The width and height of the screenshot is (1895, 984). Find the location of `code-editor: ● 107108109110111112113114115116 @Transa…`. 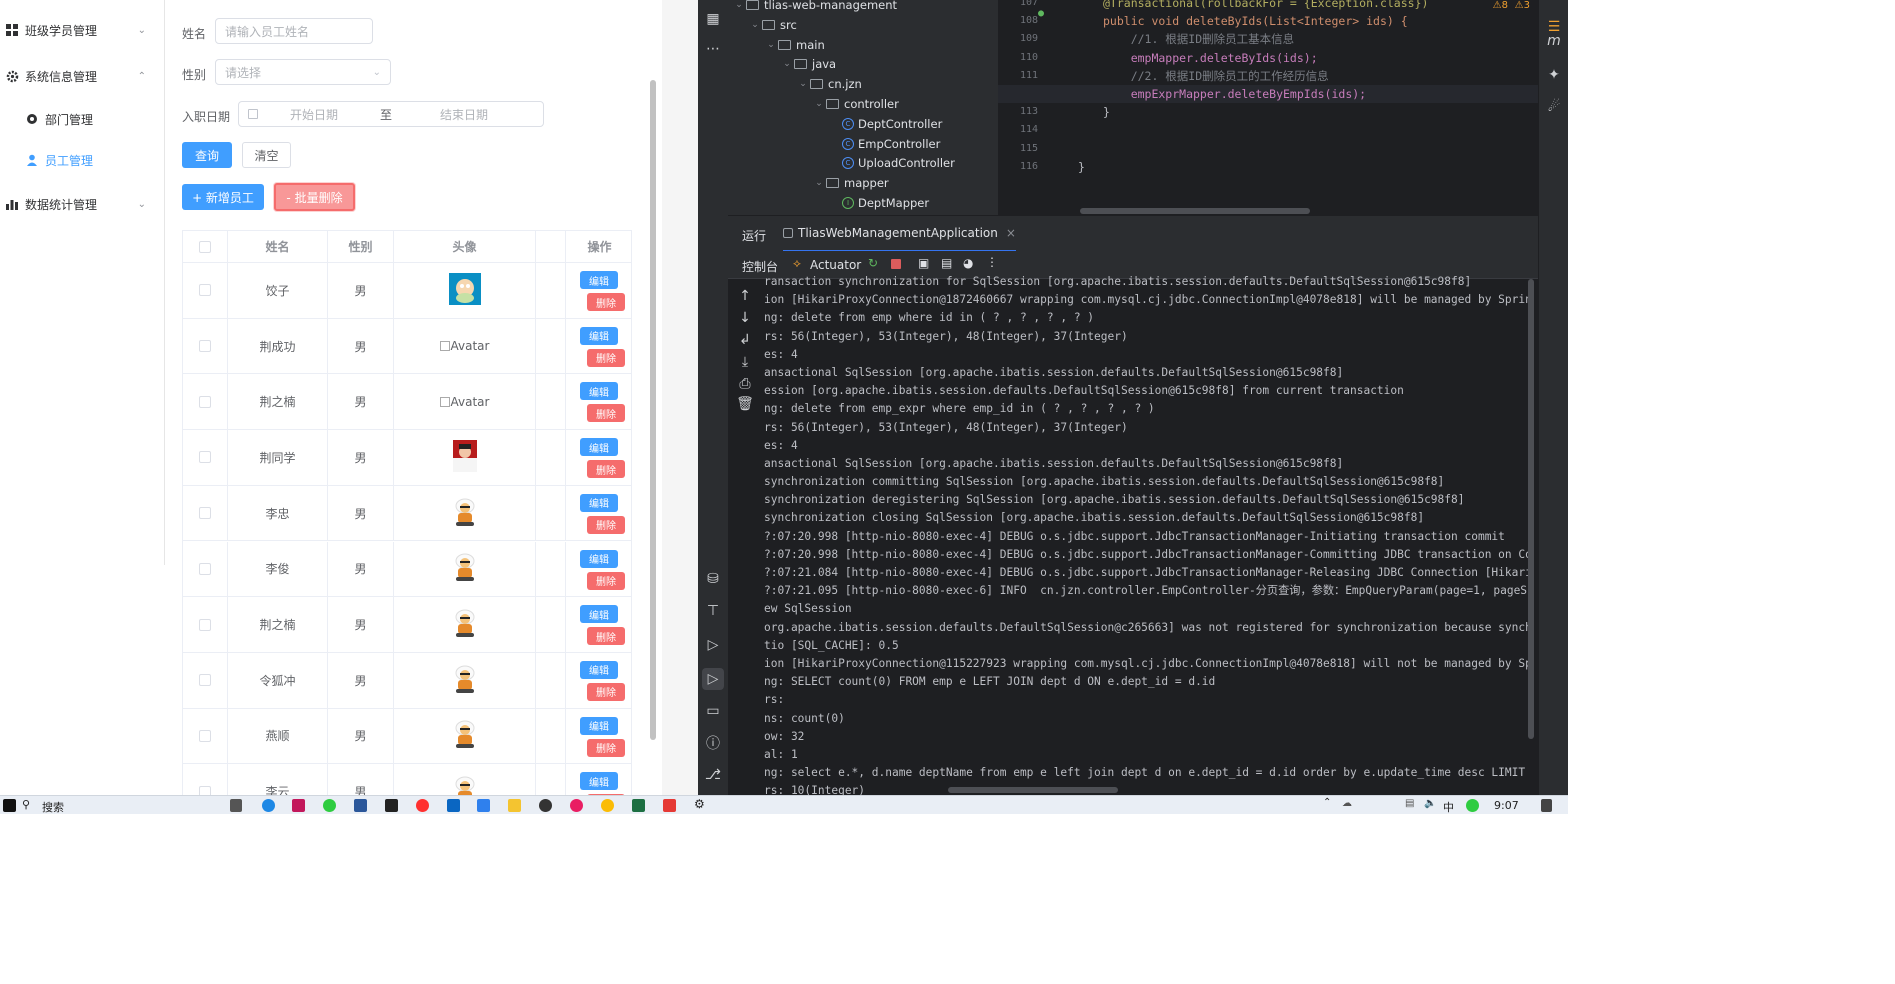

code-editor: ● 107108109110111112113114115116 @Transa… is located at coordinates (1268, 107).